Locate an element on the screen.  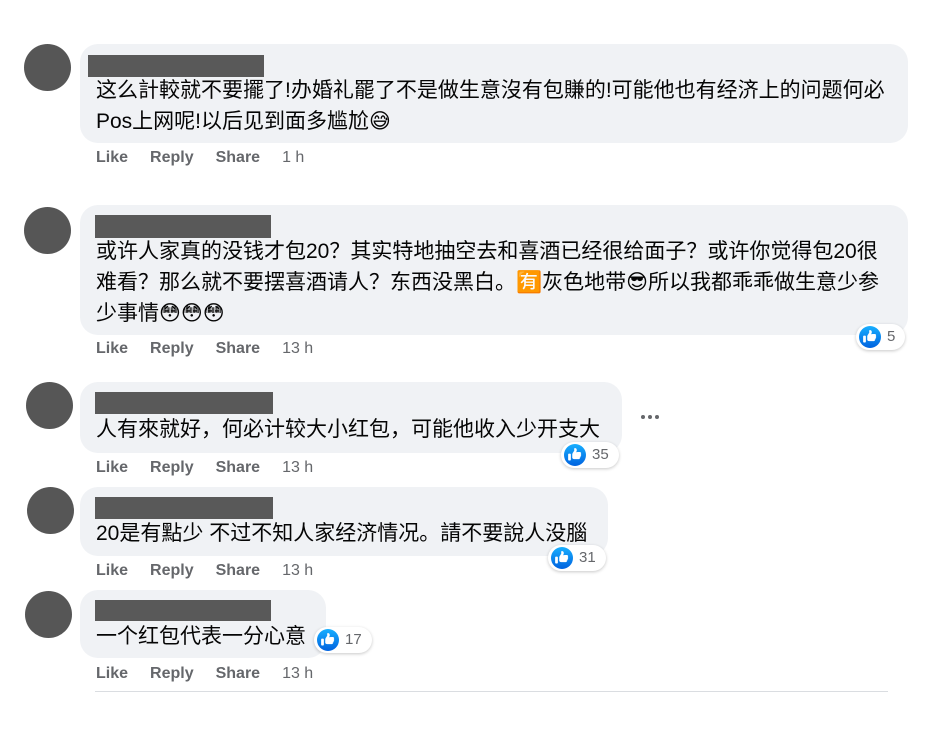
comment-actions: Like Reply Share 1 h is located at coordinates (200, 158).